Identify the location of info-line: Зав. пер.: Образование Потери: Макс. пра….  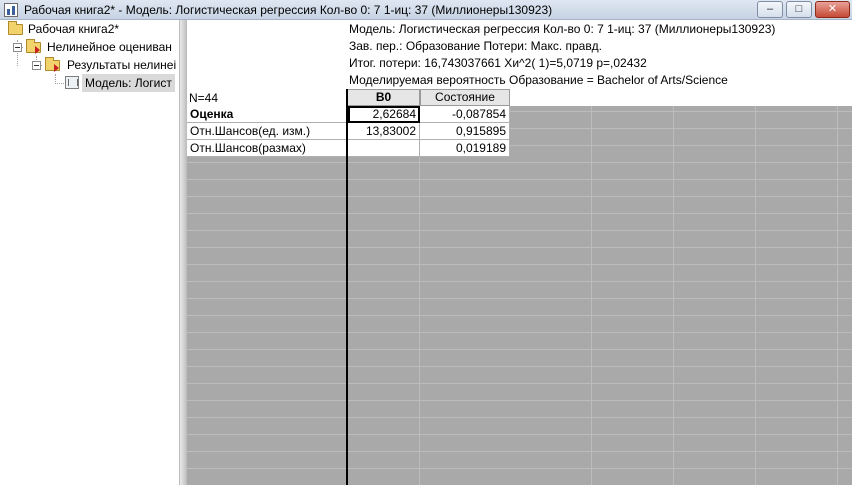
(475, 46).